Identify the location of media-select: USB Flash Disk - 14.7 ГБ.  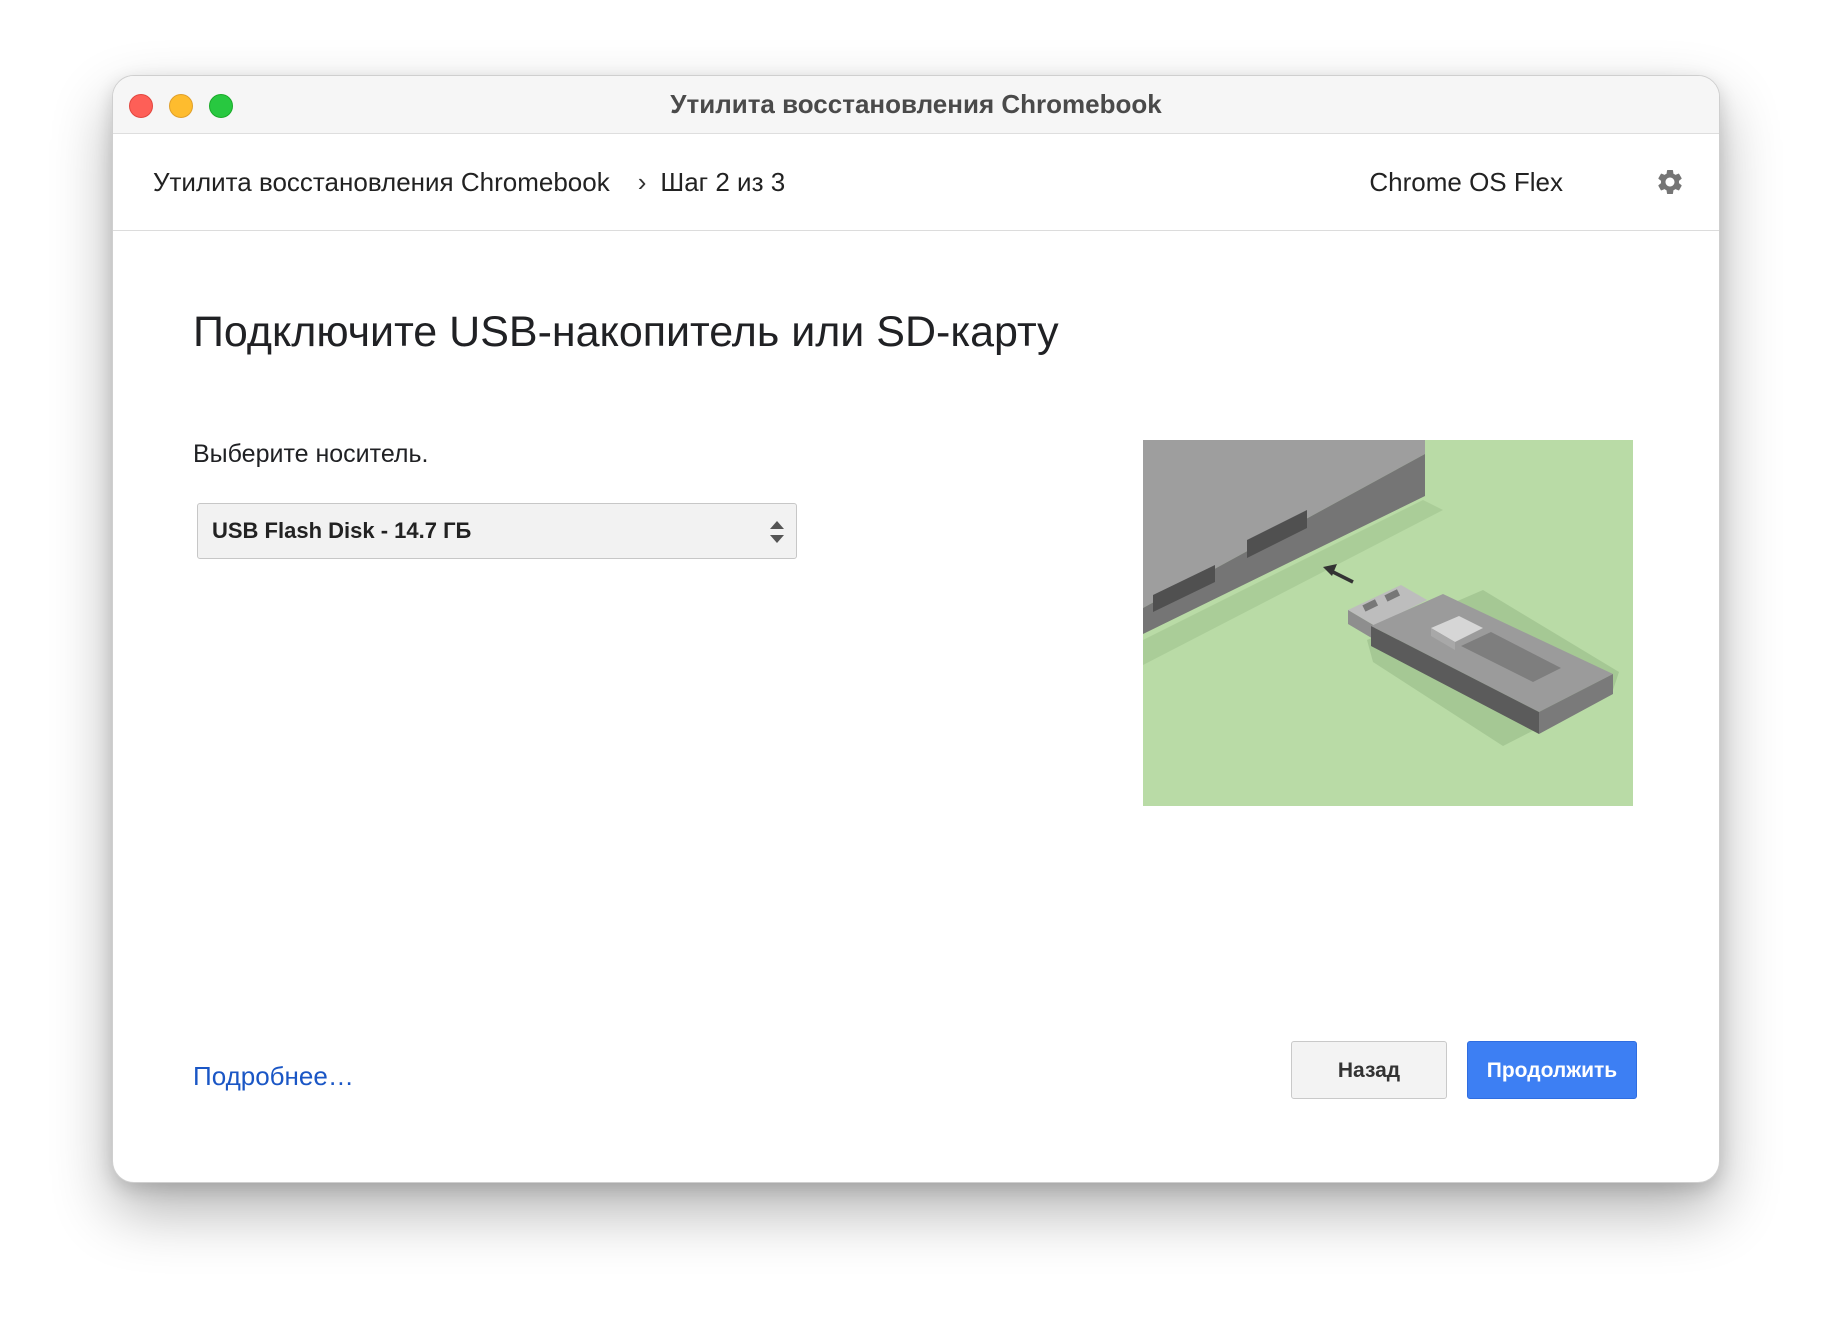
(497, 531).